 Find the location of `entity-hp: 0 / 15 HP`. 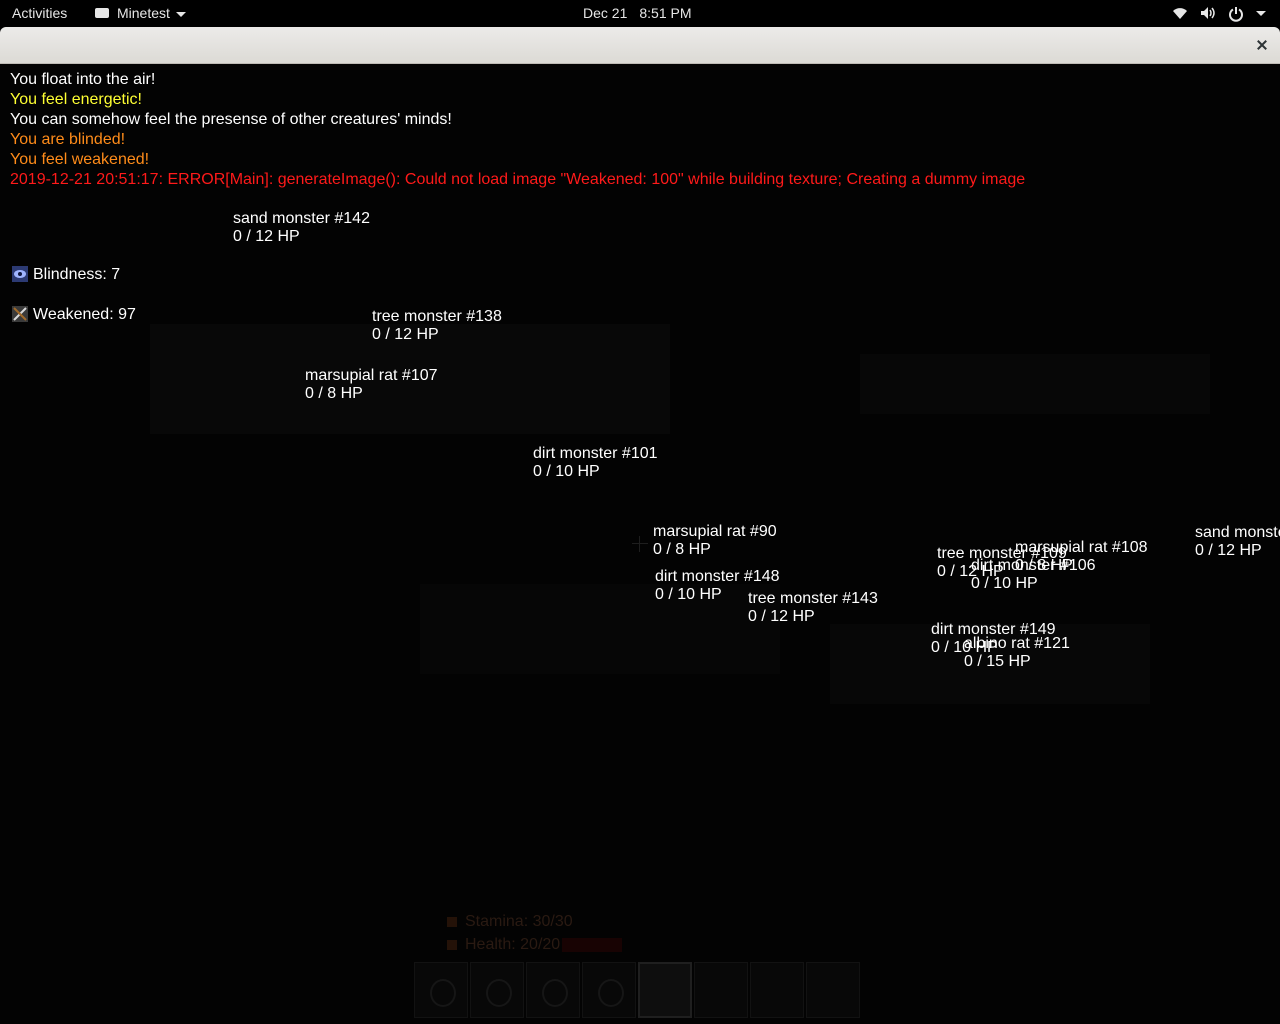

entity-hp: 0 / 15 HP is located at coordinates (997, 661).